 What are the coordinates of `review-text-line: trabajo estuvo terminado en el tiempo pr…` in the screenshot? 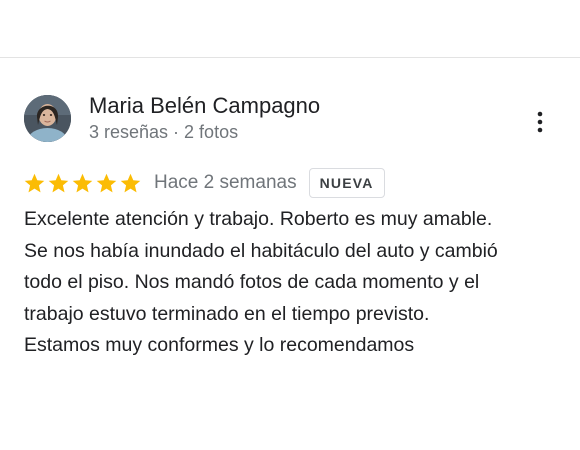 It's located at (227, 313).